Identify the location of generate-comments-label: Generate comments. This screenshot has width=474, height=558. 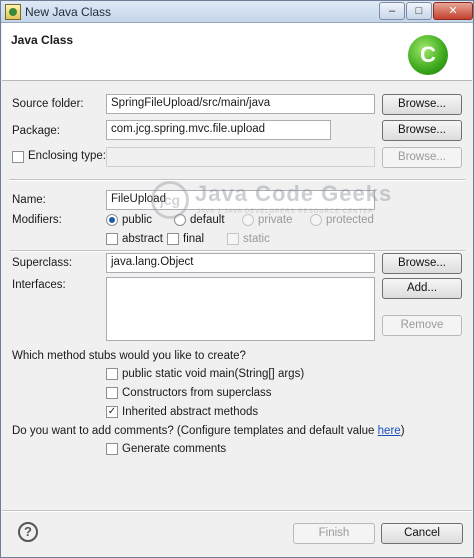
(174, 449).